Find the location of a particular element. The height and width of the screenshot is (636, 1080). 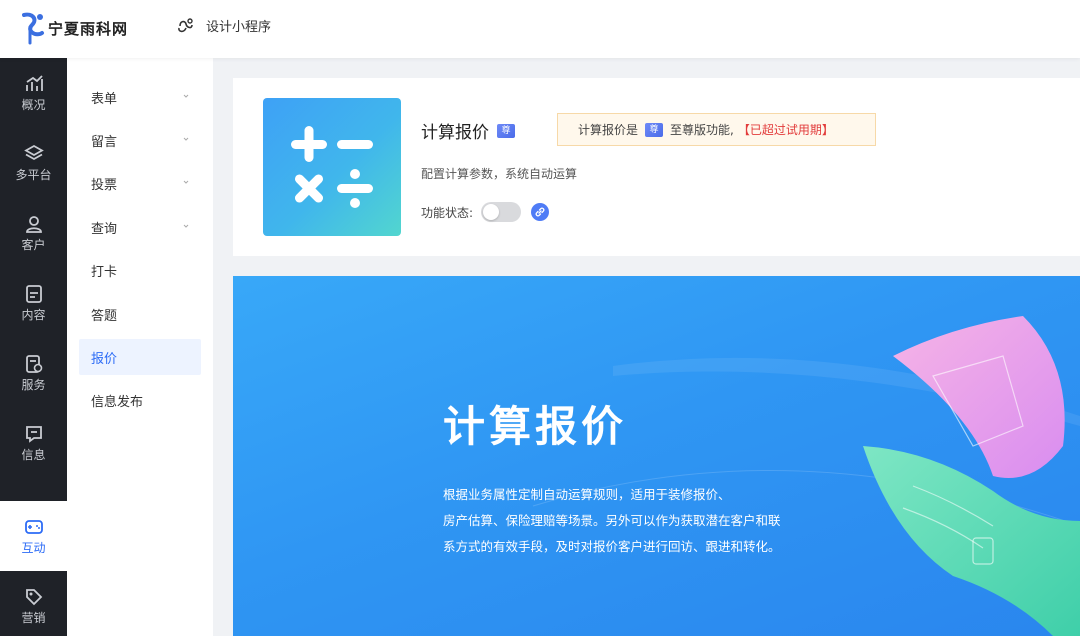

gamepad-icon is located at coordinates (33, 526).